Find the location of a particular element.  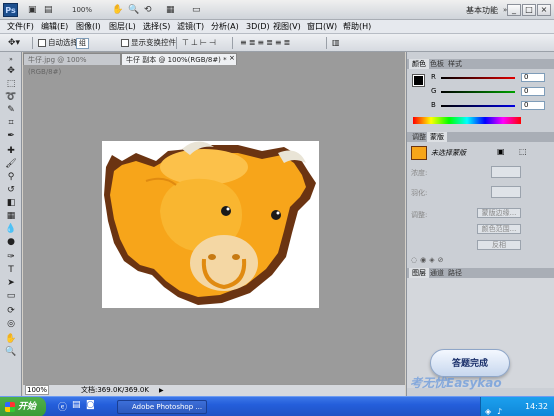

blur-tool-icon: 💧 is located at coordinates (11, 229).